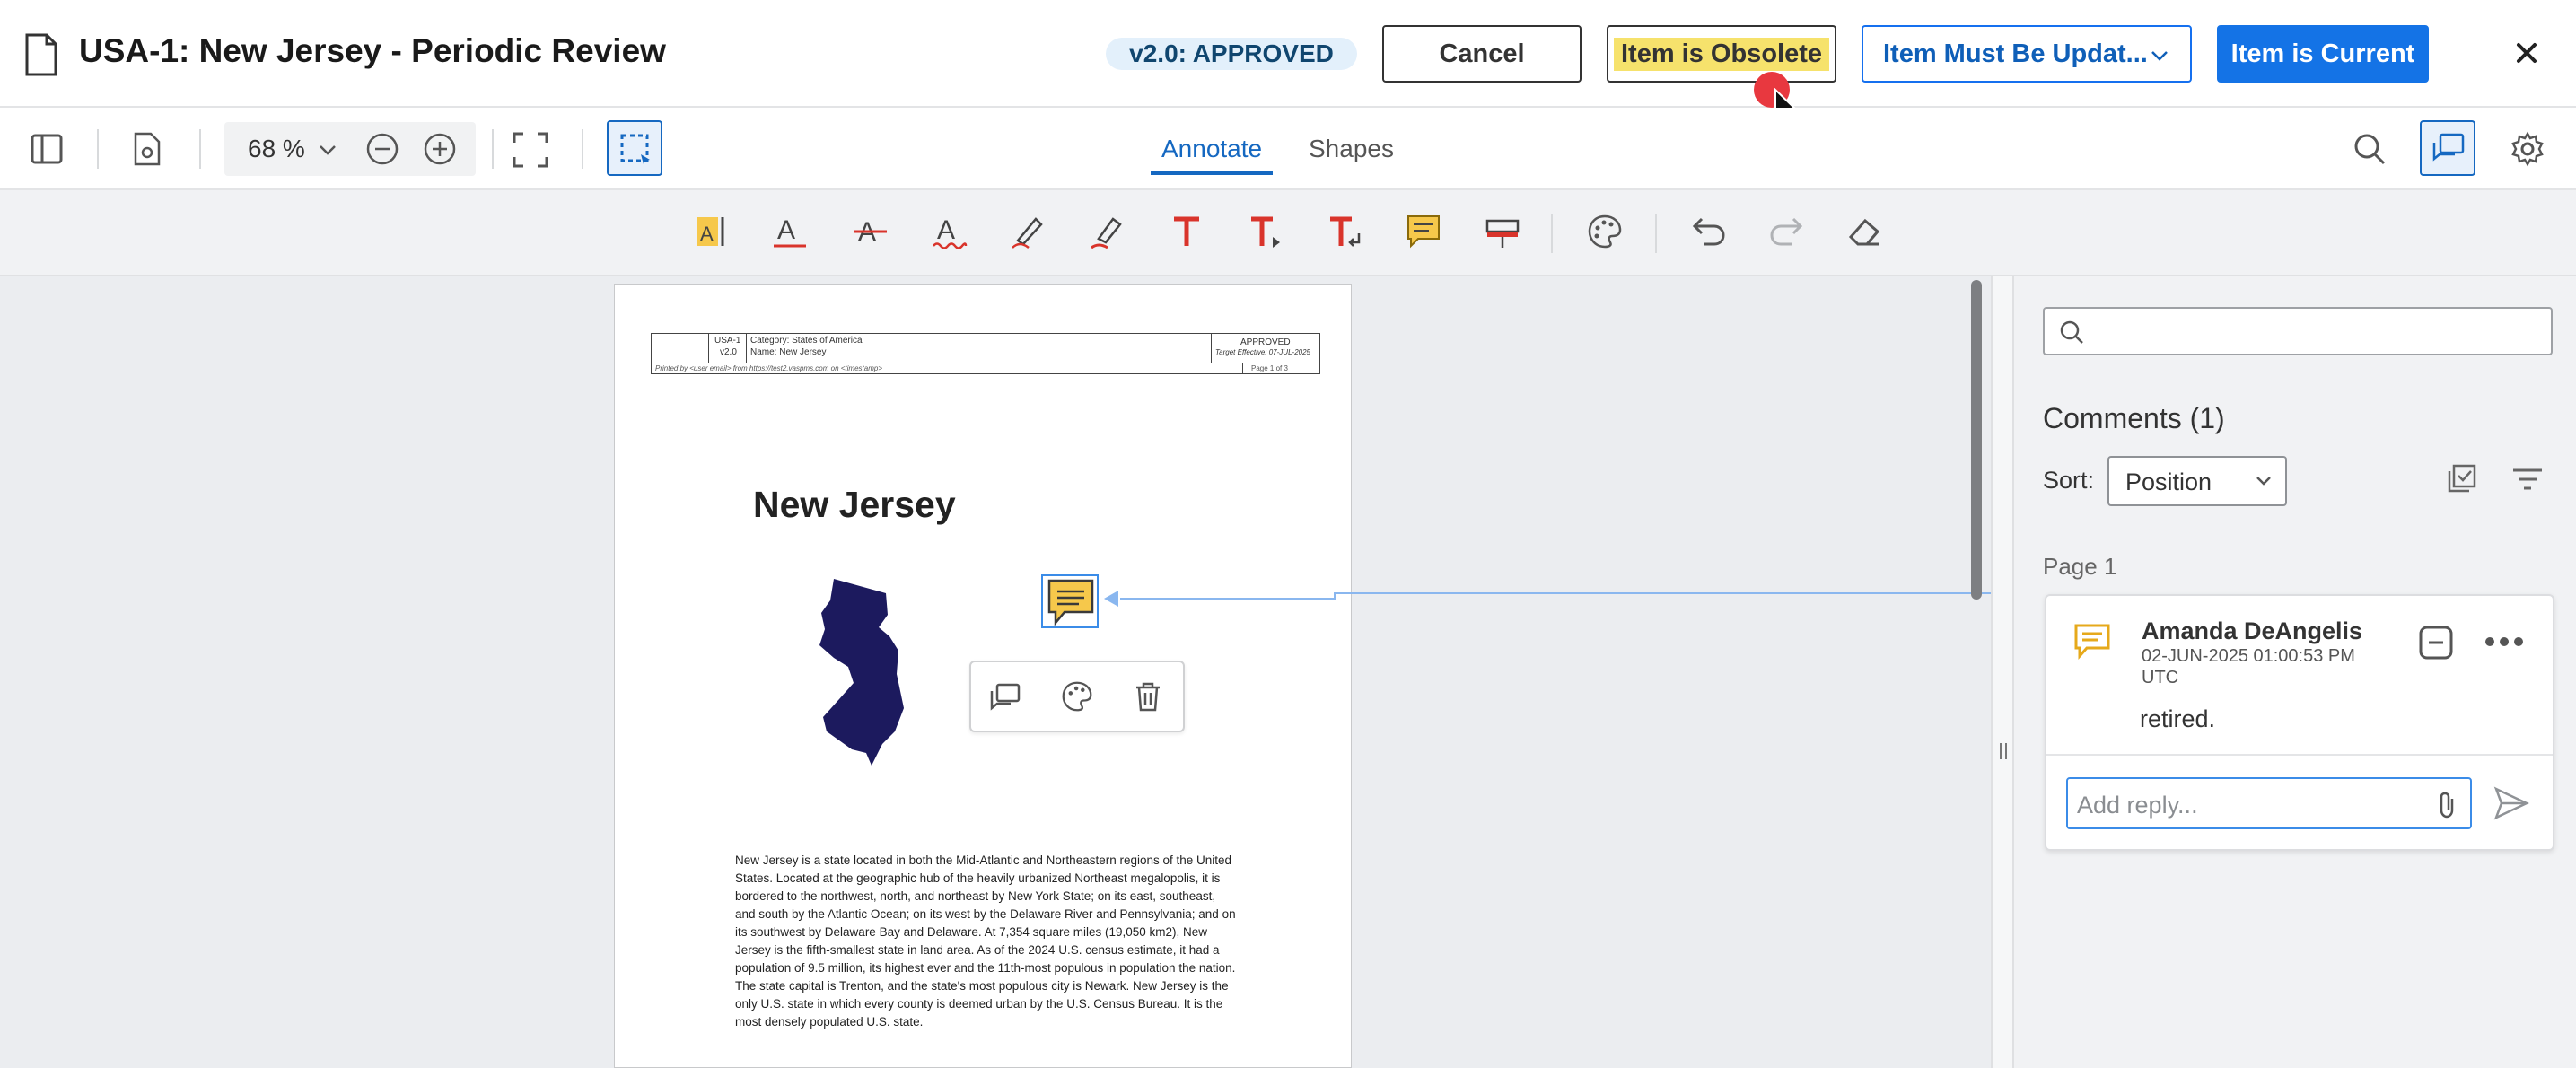  I want to click on close-icon, so click(2527, 53).